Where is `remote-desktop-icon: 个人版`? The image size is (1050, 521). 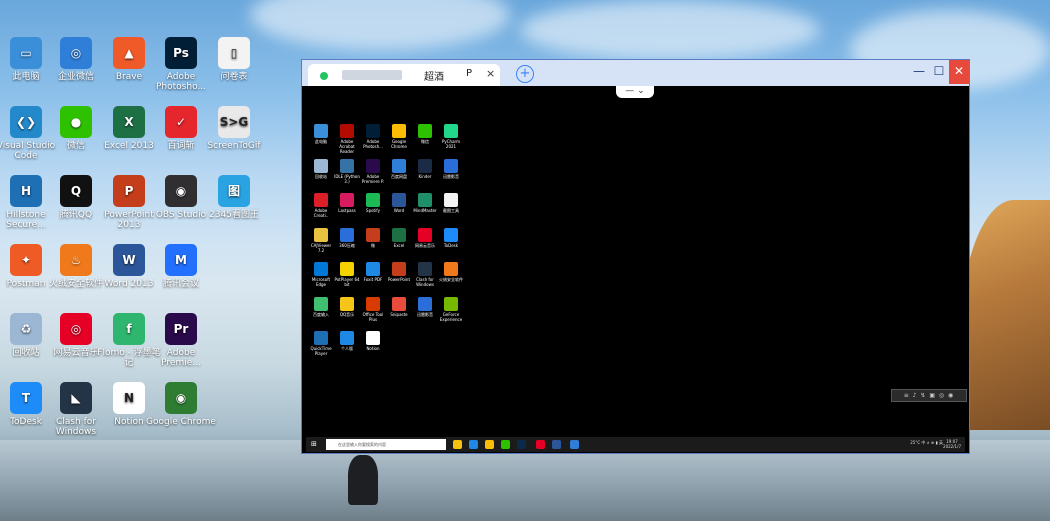 remote-desktop-icon: 个人版 is located at coordinates (347, 341).